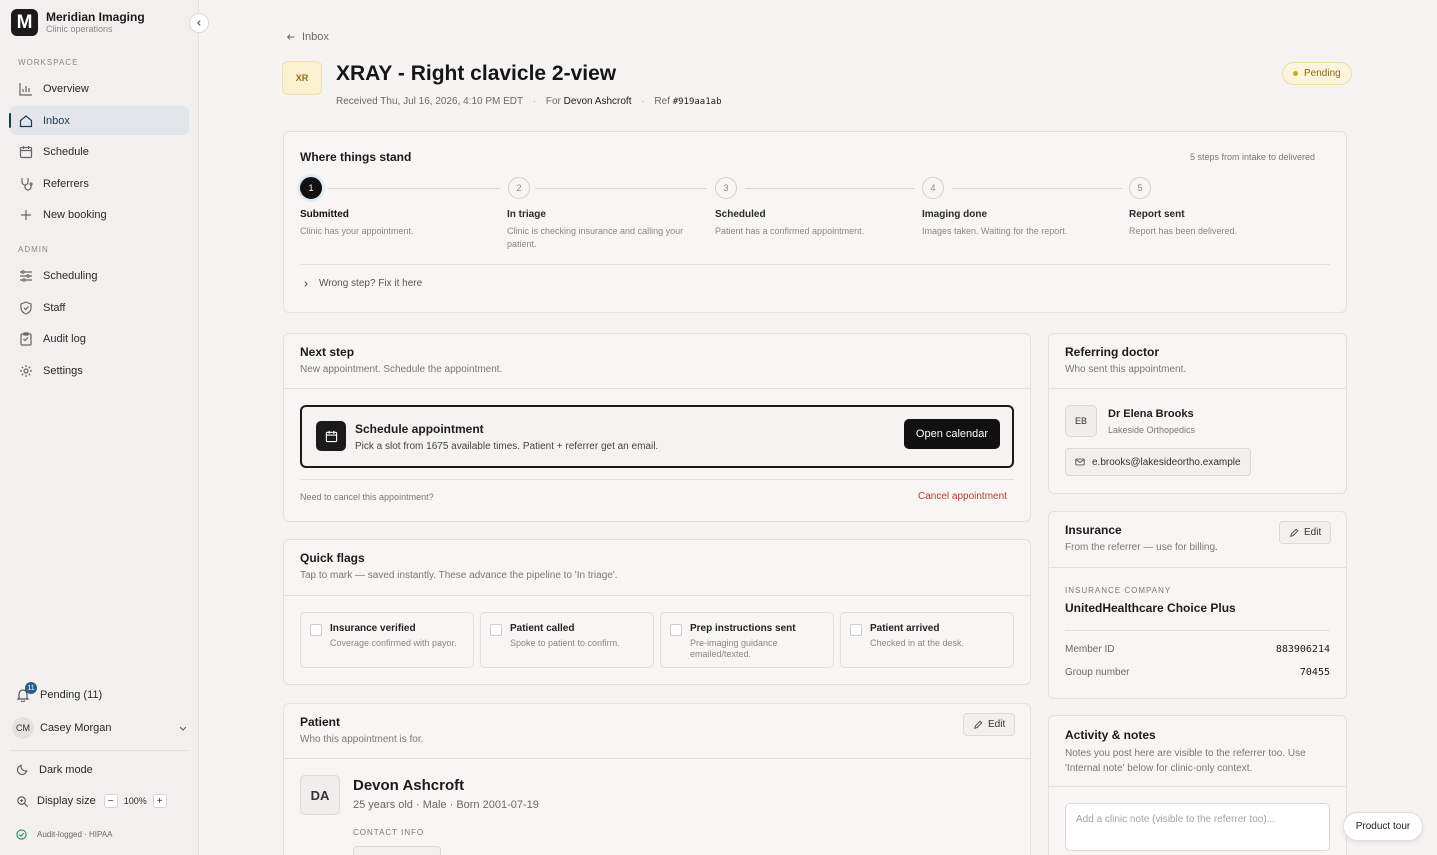 The width and height of the screenshot is (1437, 855). What do you see at coordinates (66, 769) in the screenshot?
I see `dark-mode-label: Dark mode` at bounding box center [66, 769].